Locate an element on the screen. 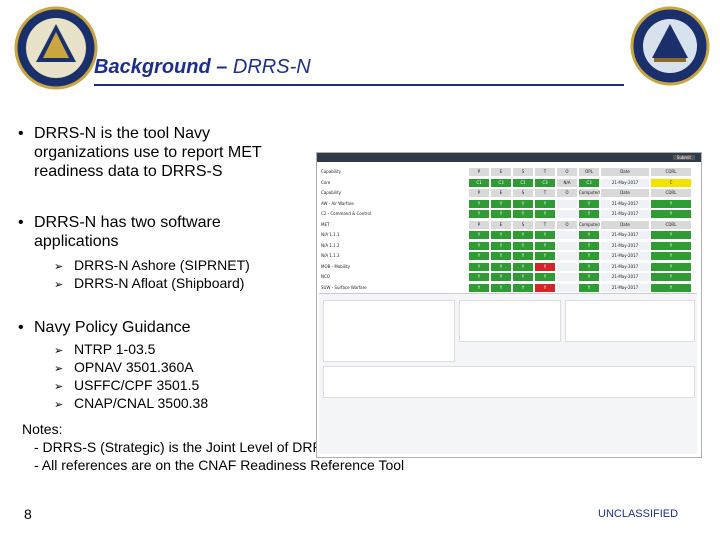 The image size is (720, 540). table-row: Capability P E S T O Computed Date CDRL is located at coordinates (509, 193).